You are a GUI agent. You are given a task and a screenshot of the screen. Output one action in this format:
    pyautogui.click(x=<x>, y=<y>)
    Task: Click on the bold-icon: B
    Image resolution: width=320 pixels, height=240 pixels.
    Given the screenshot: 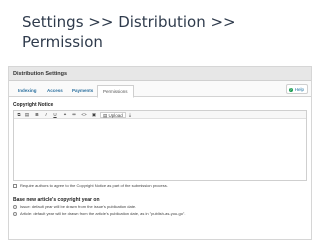 What is the action you would take?
    pyautogui.click(x=37, y=115)
    